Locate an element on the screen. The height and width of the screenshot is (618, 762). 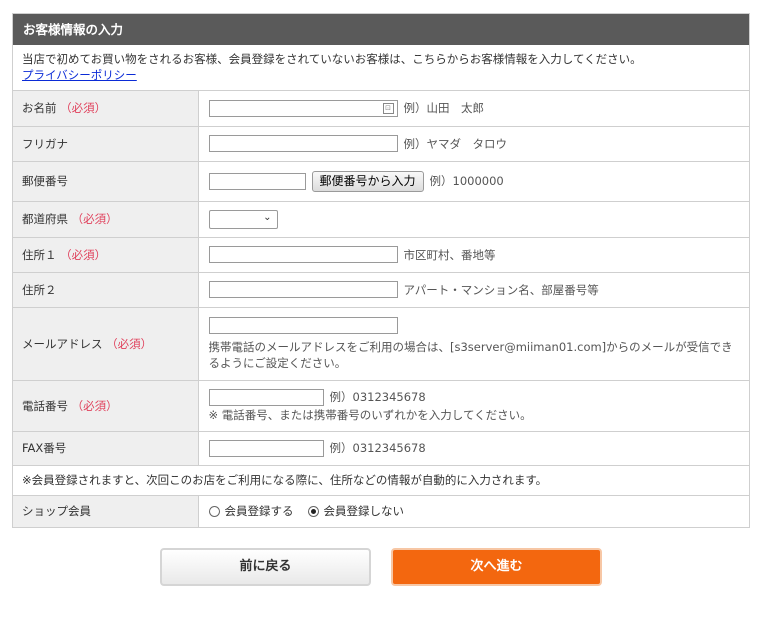
back-button: 前に戻る is located at coordinates (265, 567).